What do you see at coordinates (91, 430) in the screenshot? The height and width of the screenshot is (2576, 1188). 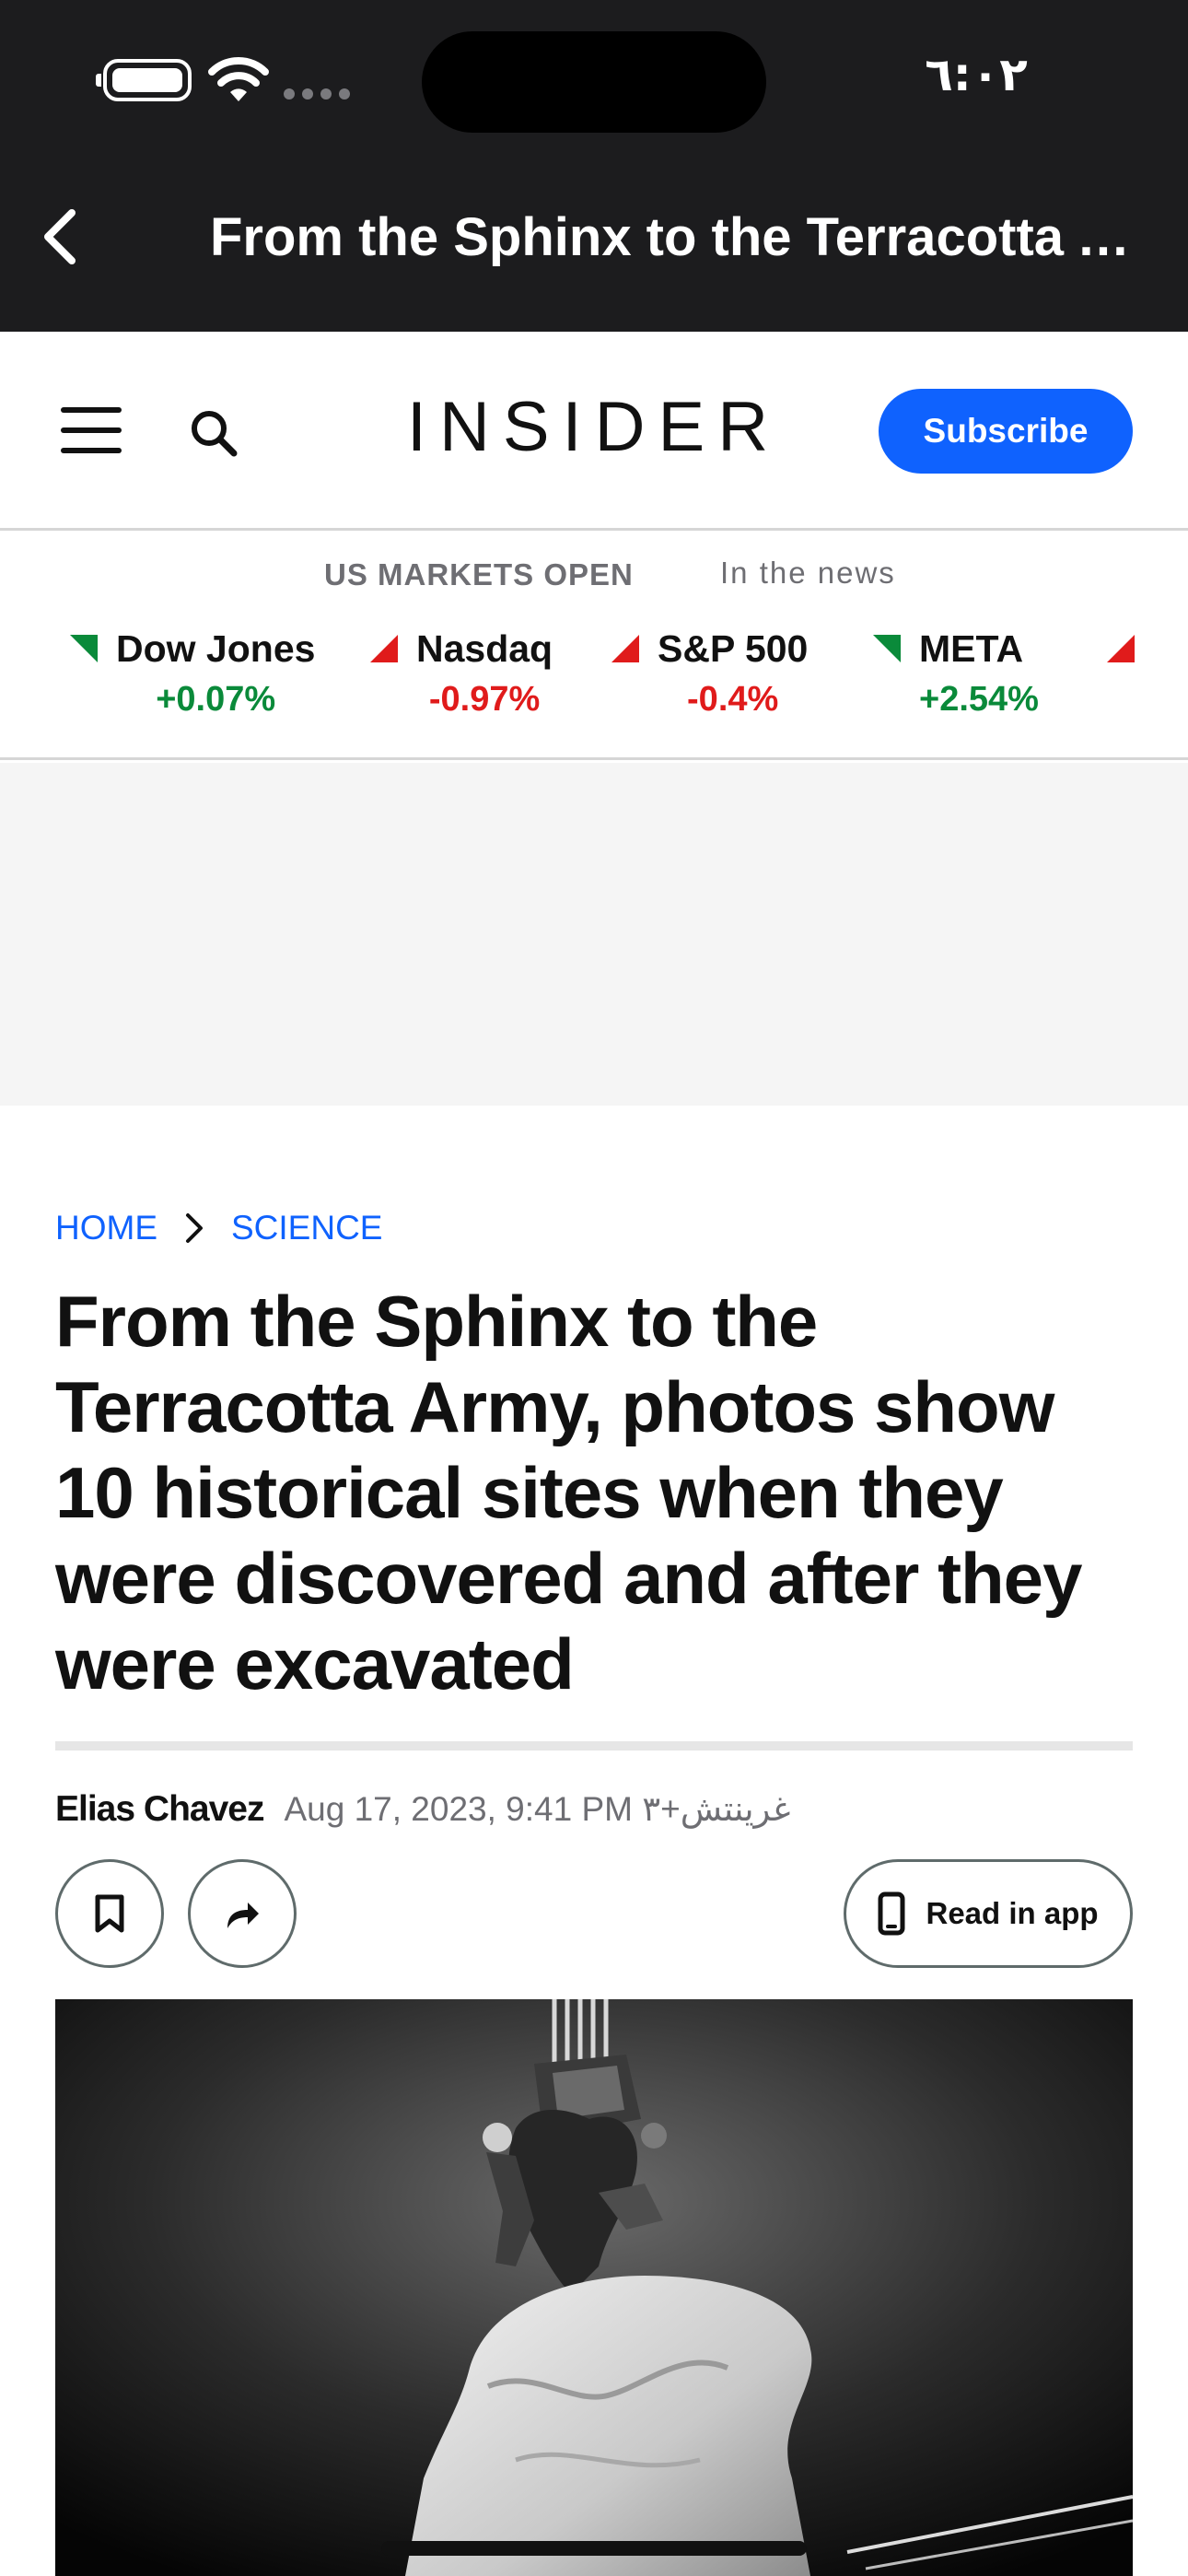 I see `hamburger-menu-icon` at bounding box center [91, 430].